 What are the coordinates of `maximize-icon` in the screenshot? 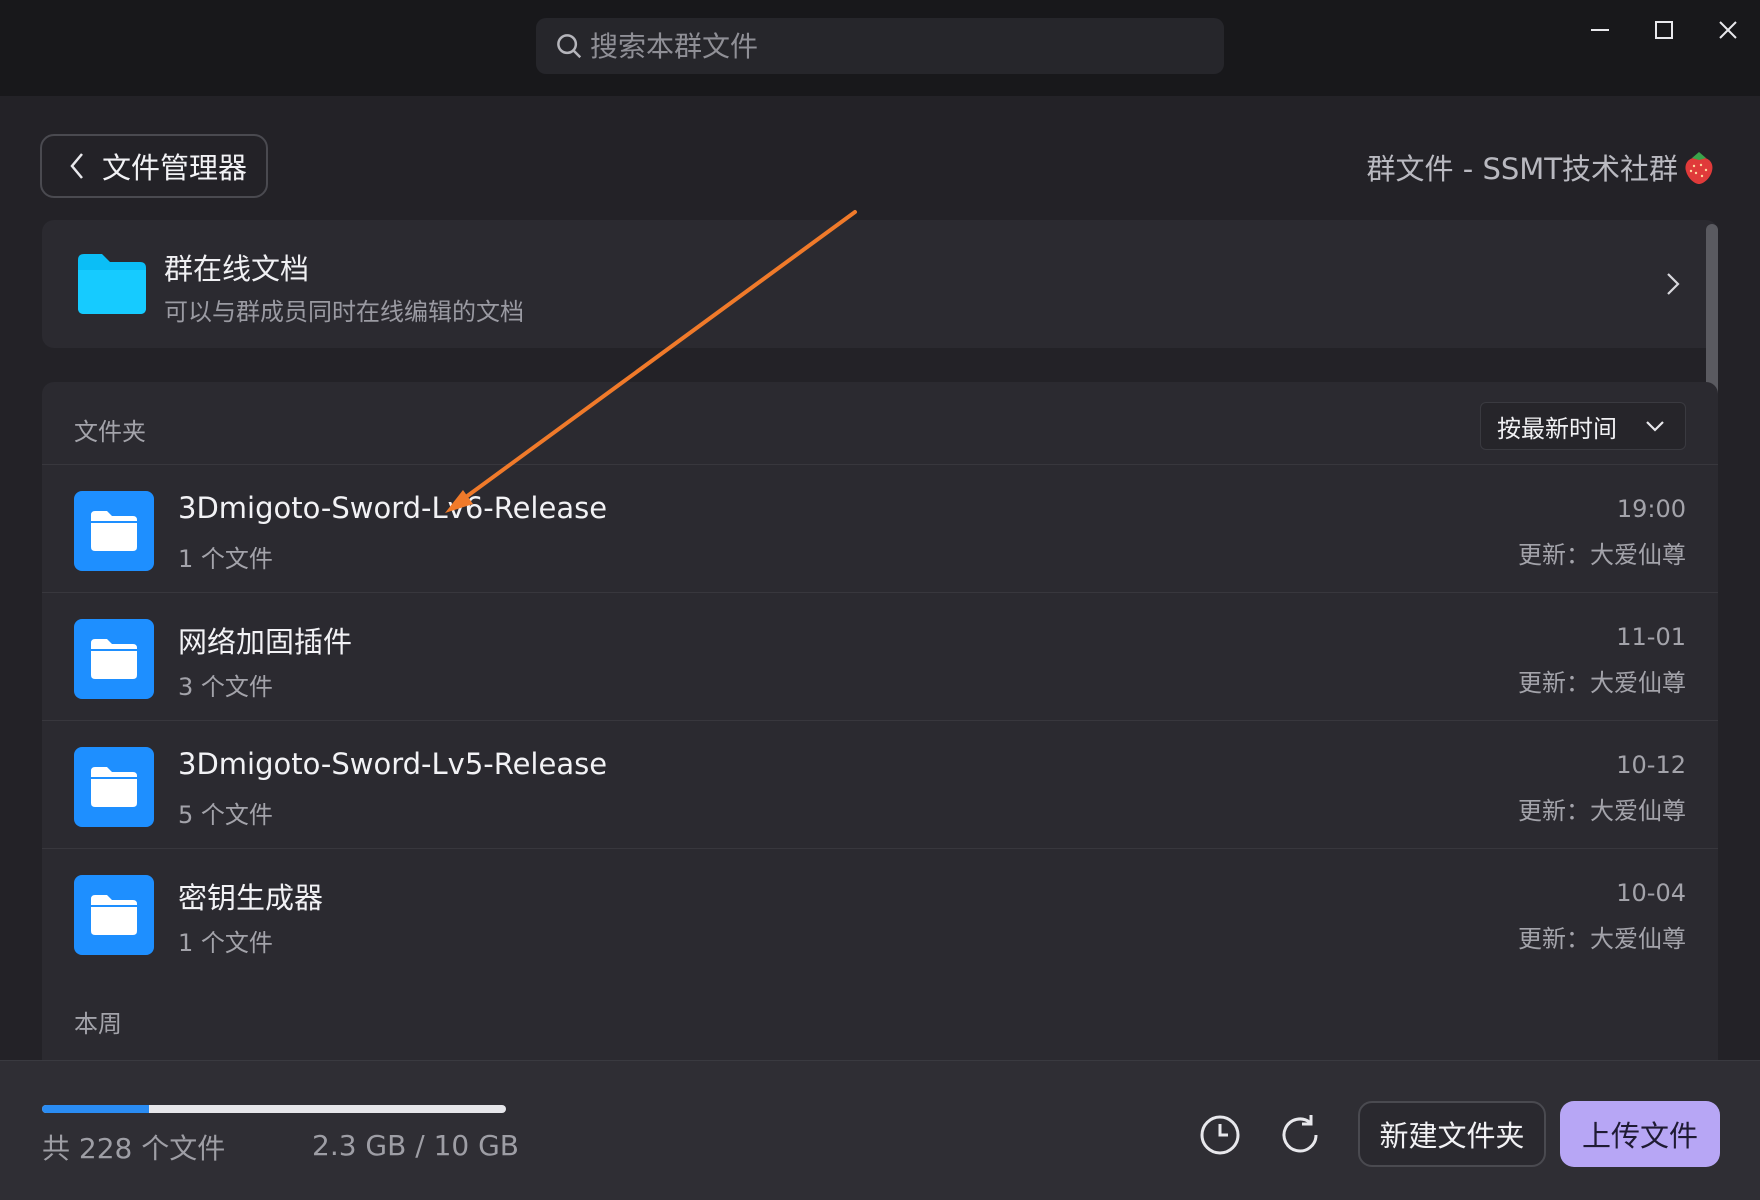 It's located at (1664, 30).